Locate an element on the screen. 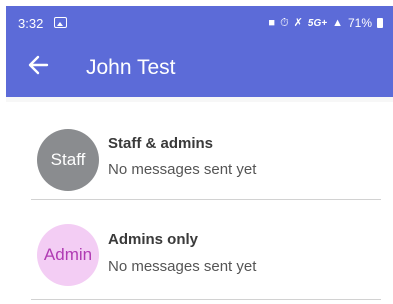 This screenshot has width=393, height=304. avatar: Staff is located at coordinates (68, 160).